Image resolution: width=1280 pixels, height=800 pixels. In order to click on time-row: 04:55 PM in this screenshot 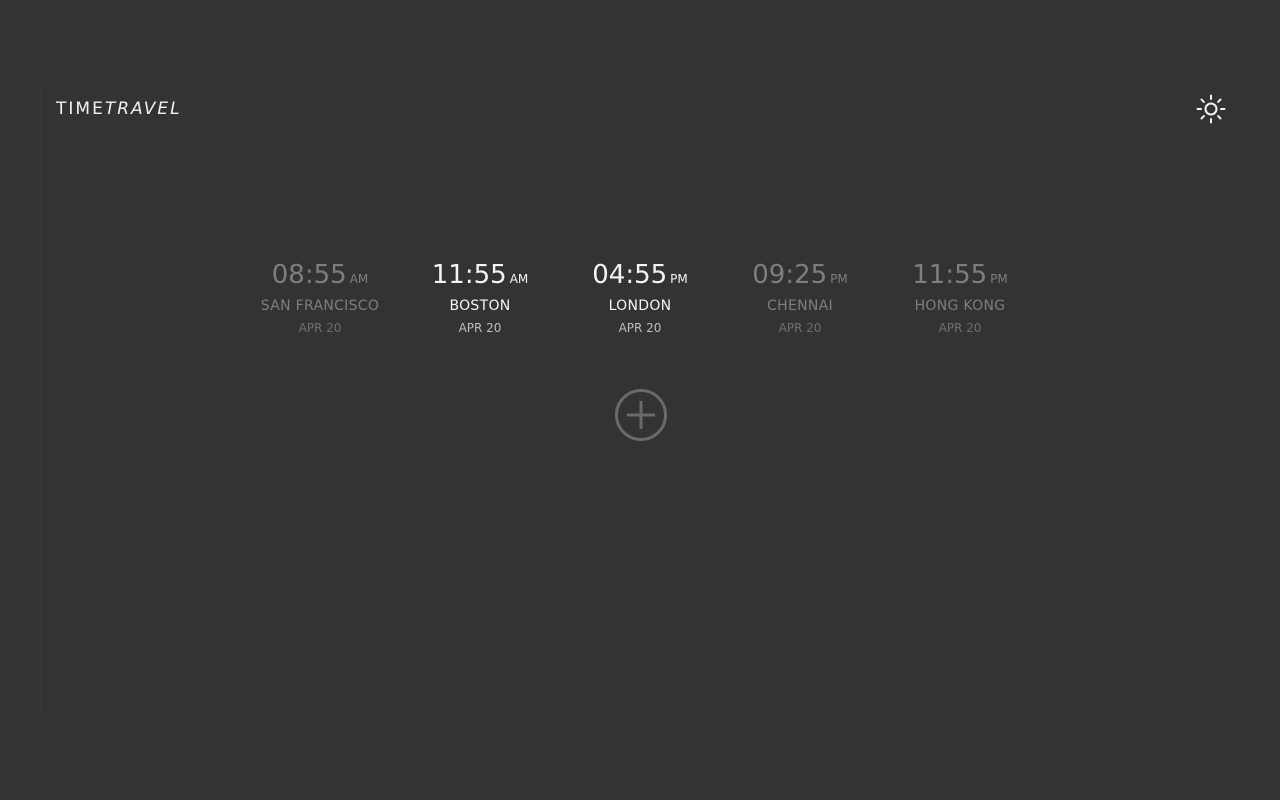, I will do `click(640, 275)`.